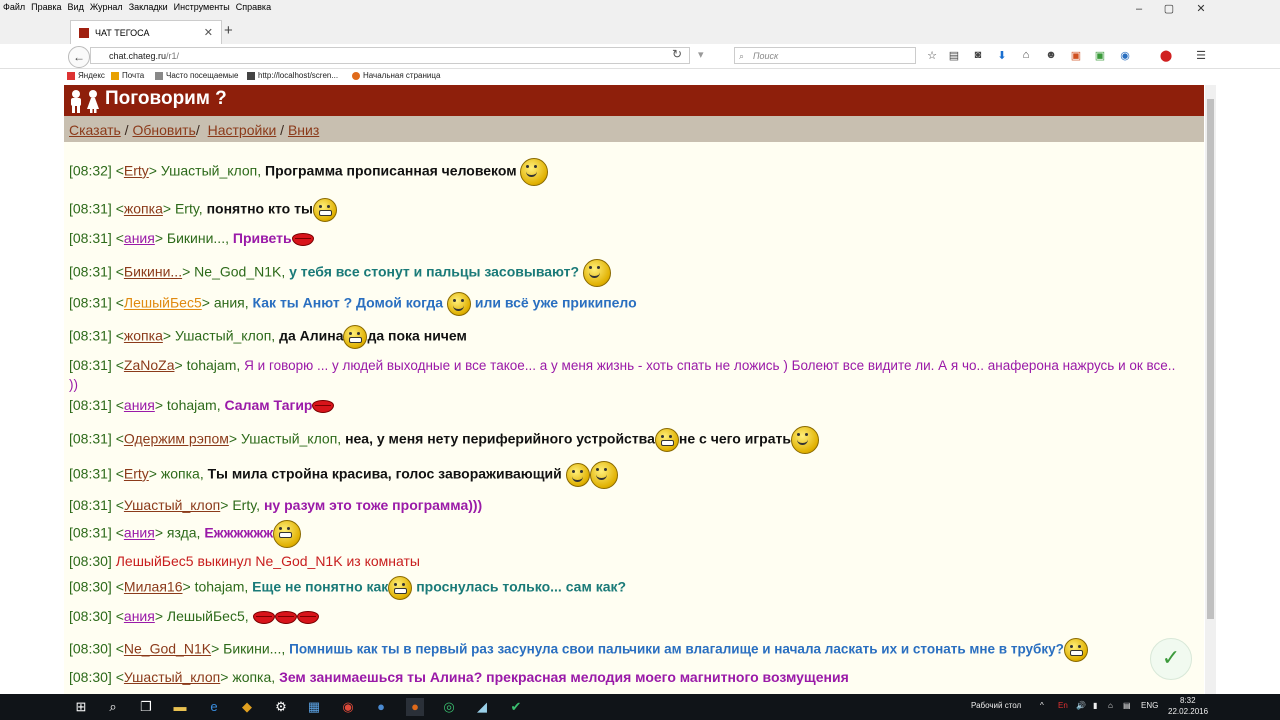 This screenshot has height=720, width=1280. Describe the element at coordinates (415, 707) in the screenshot. I see `firefox-icon: ●` at that location.